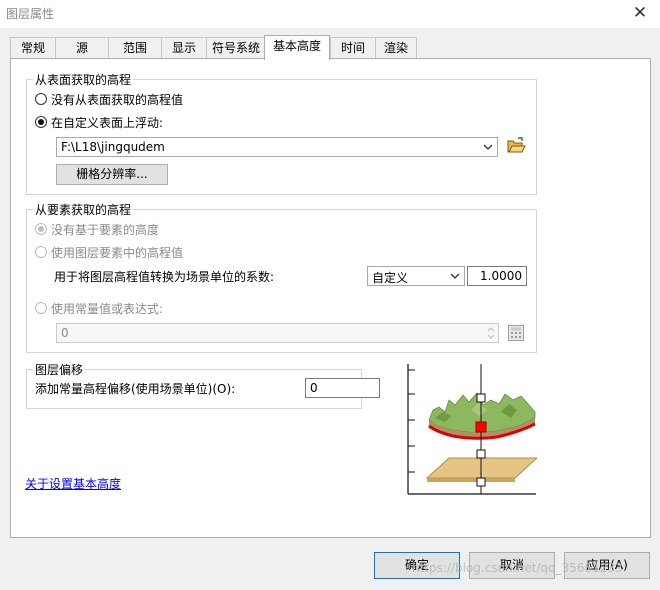 Image resolution: width=660 pixels, height=590 pixels. What do you see at coordinates (472, 427) in the screenshot?
I see `base-height-diagram` at bounding box center [472, 427].